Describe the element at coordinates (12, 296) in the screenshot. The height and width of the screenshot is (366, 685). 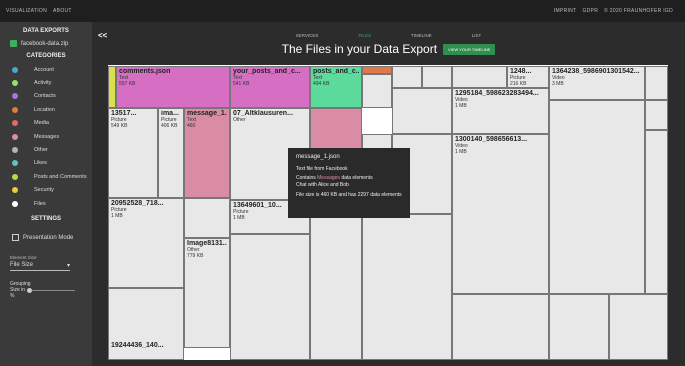
I see `size-unit: %` at that location.